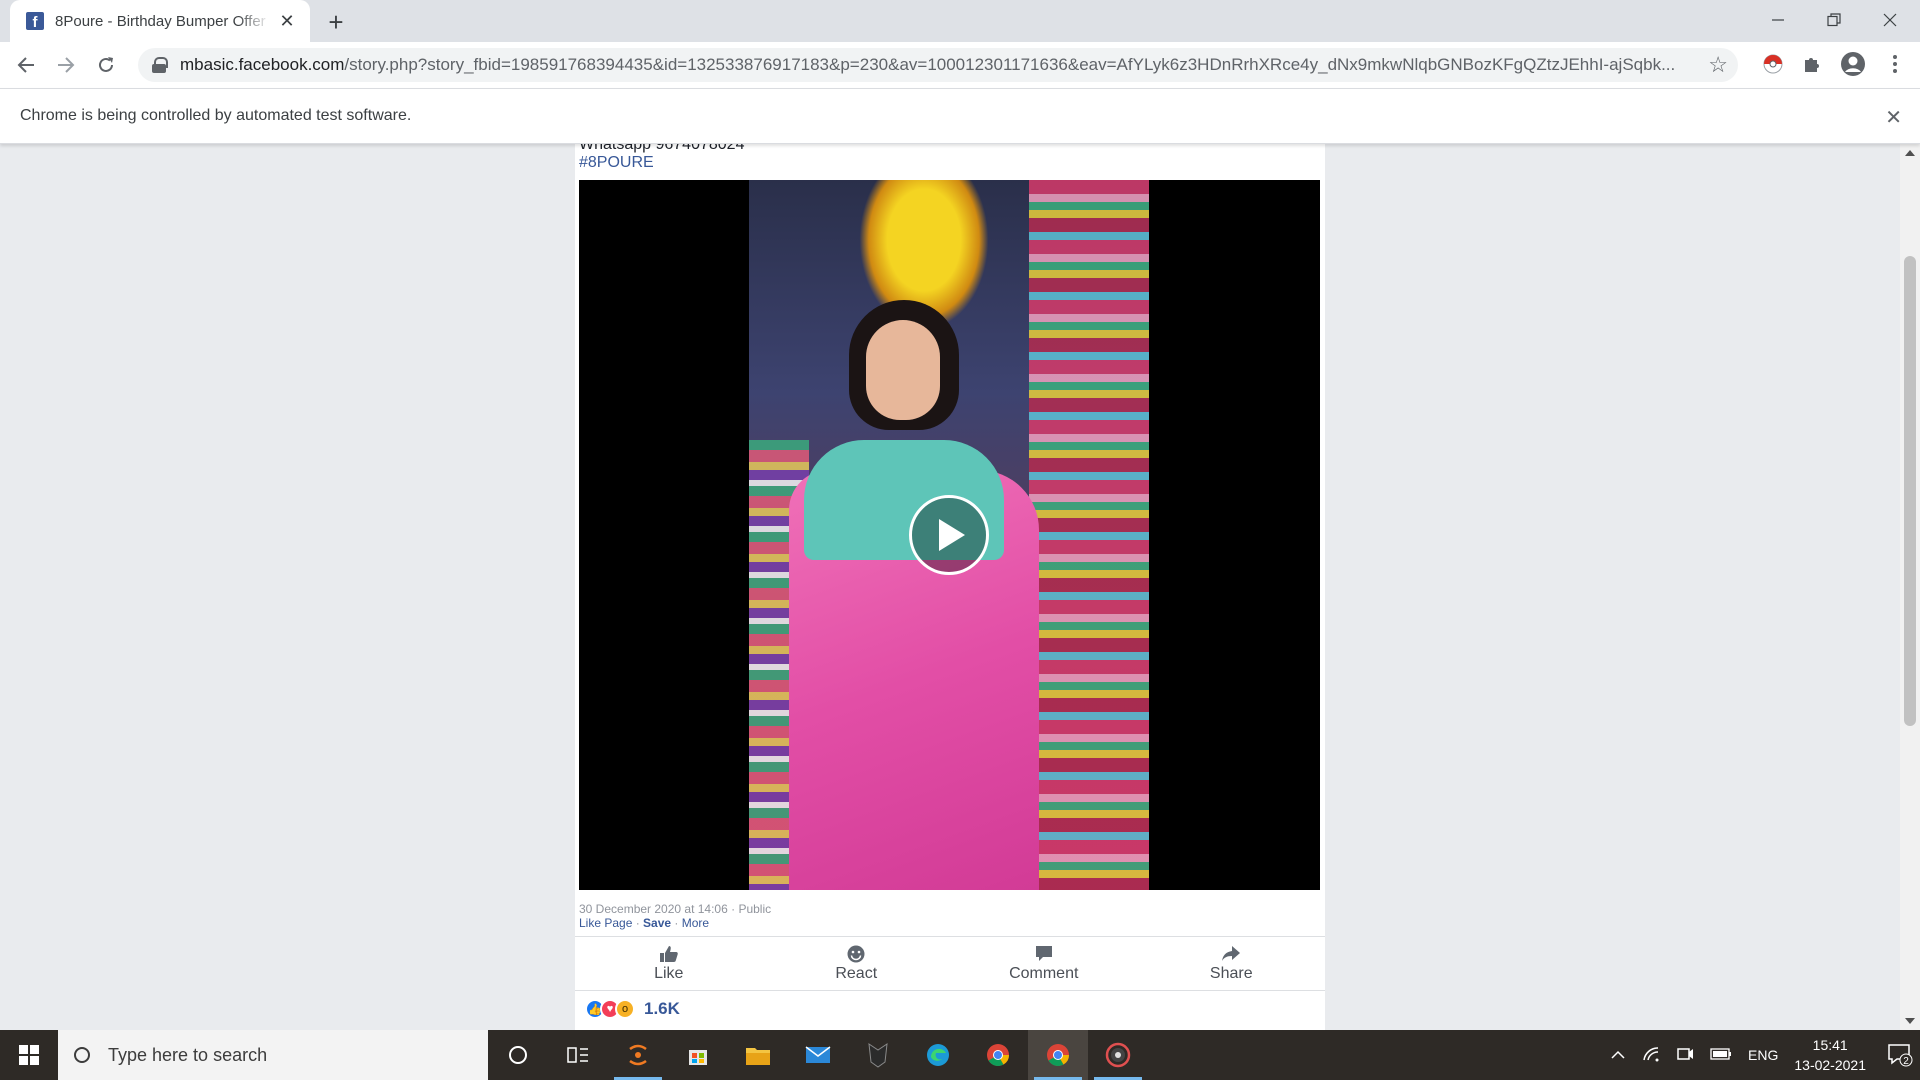 This screenshot has width=1920, height=1080. I want to click on comment-button: Comment, so click(1044, 963).